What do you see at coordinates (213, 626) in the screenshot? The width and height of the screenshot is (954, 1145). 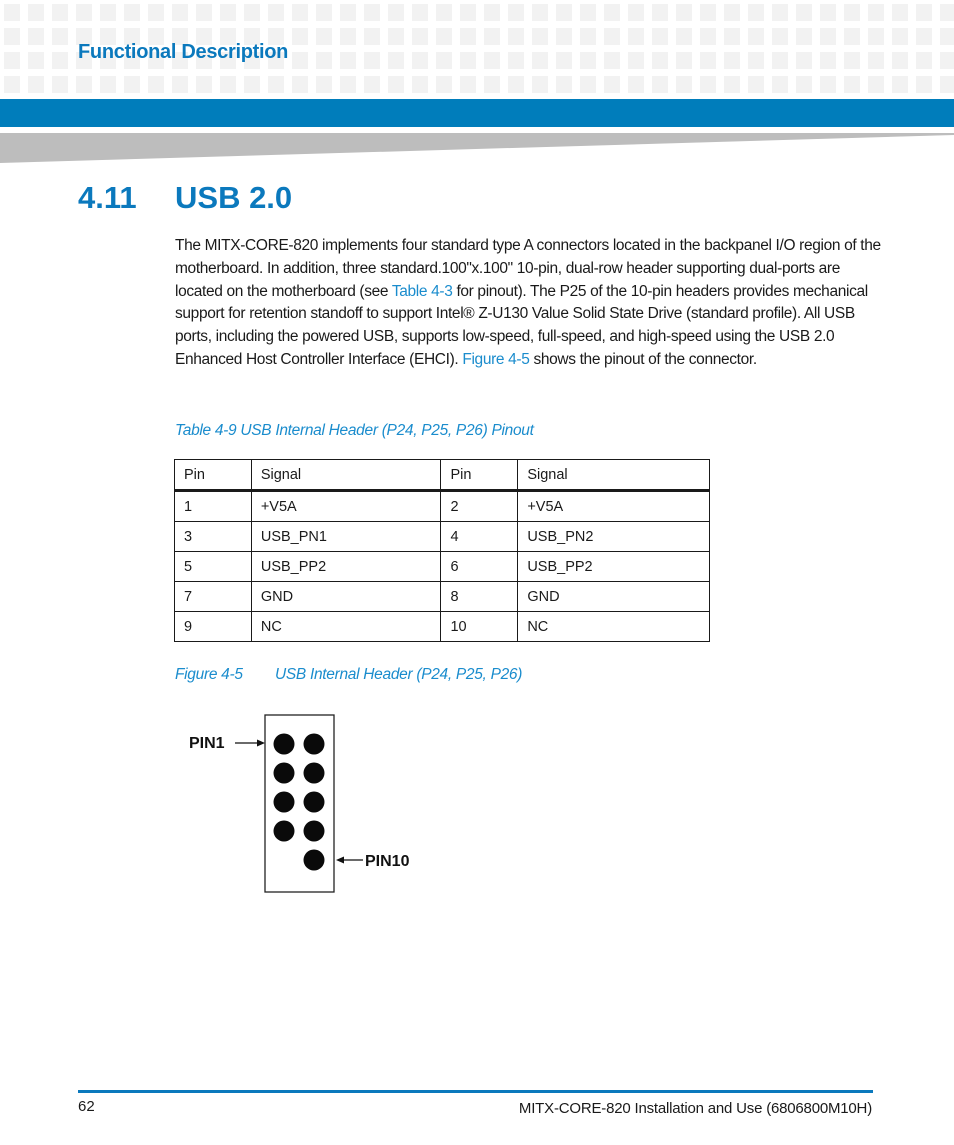 I see `table-cell: 9` at bounding box center [213, 626].